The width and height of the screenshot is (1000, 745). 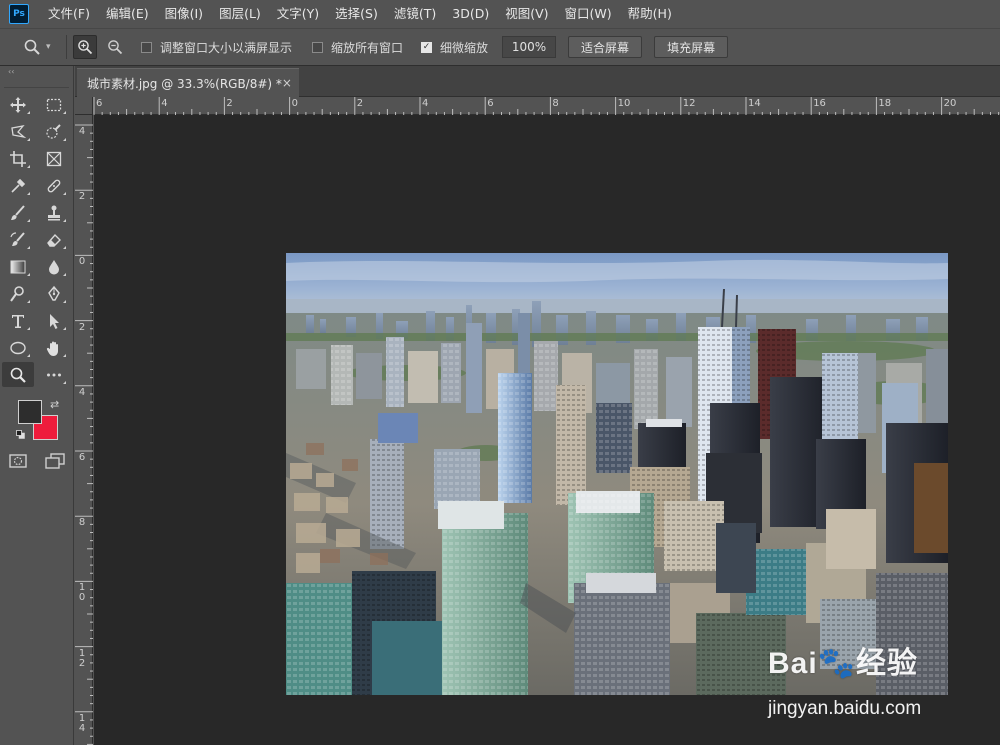 I want to click on zoom-in-button, so click(x=85, y=47).